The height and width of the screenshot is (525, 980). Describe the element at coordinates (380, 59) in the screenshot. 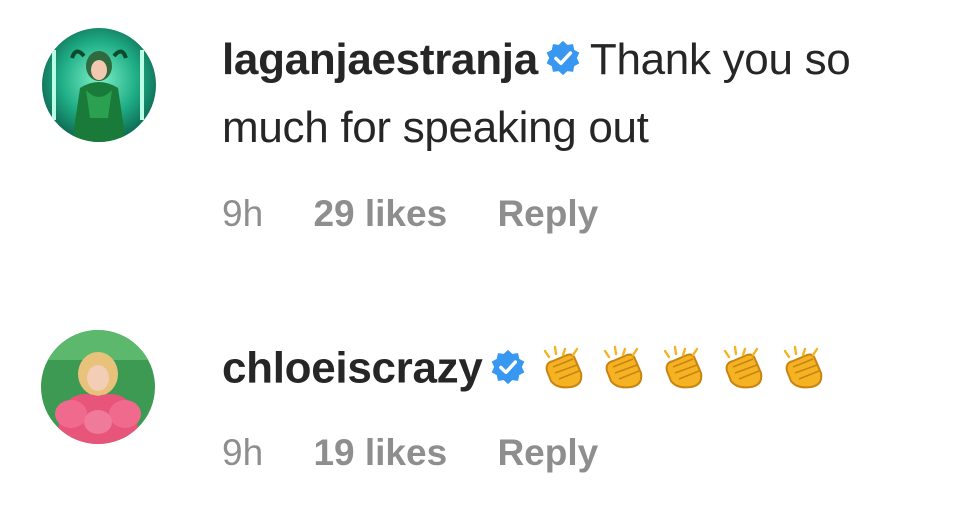

I see `username: laganjaestranja` at that location.